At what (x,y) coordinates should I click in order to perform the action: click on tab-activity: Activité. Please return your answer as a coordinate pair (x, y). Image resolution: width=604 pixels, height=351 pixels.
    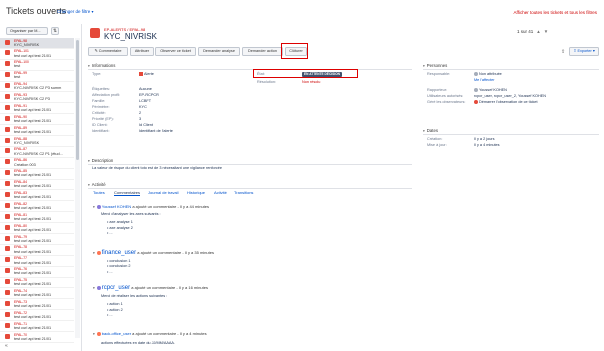
    Looking at the image, I should click on (220, 192).